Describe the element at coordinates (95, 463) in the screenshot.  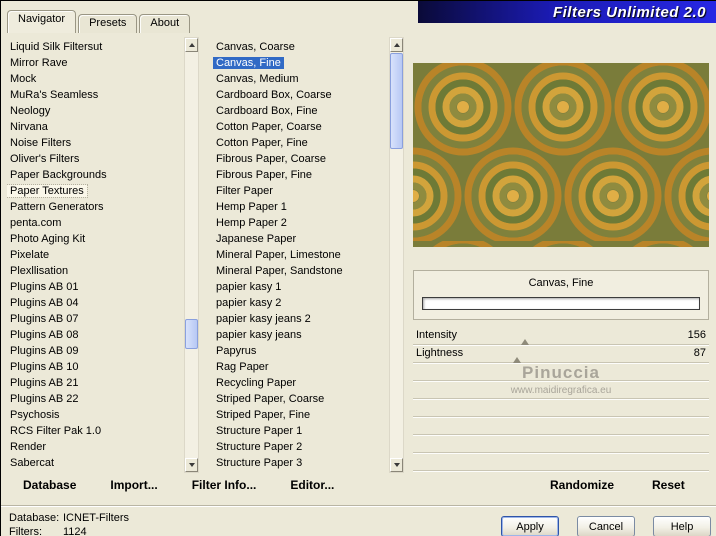
I see `navigator-item: Sabercat` at that location.